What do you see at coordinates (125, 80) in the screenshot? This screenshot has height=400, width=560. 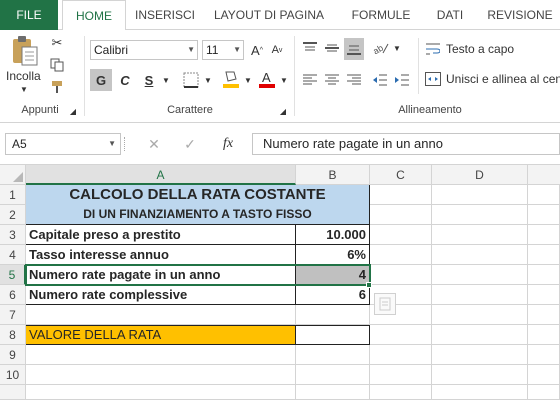 I see `italic-button: C` at bounding box center [125, 80].